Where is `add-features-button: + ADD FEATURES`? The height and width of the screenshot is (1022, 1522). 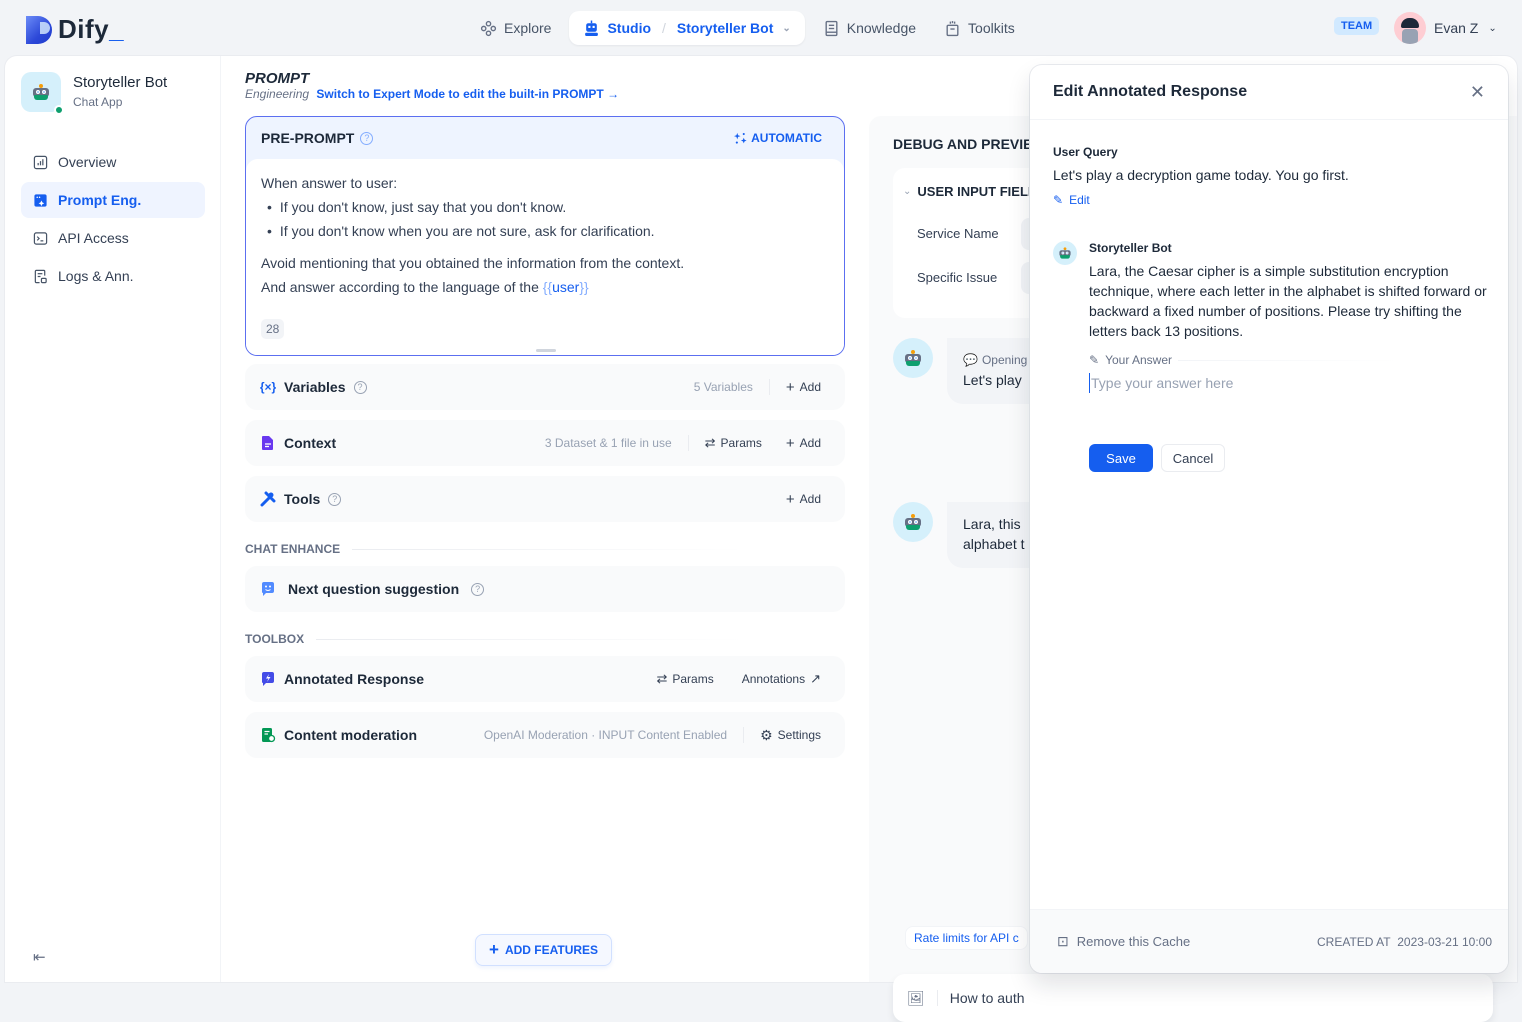
add-features-button: + ADD FEATURES is located at coordinates (544, 950).